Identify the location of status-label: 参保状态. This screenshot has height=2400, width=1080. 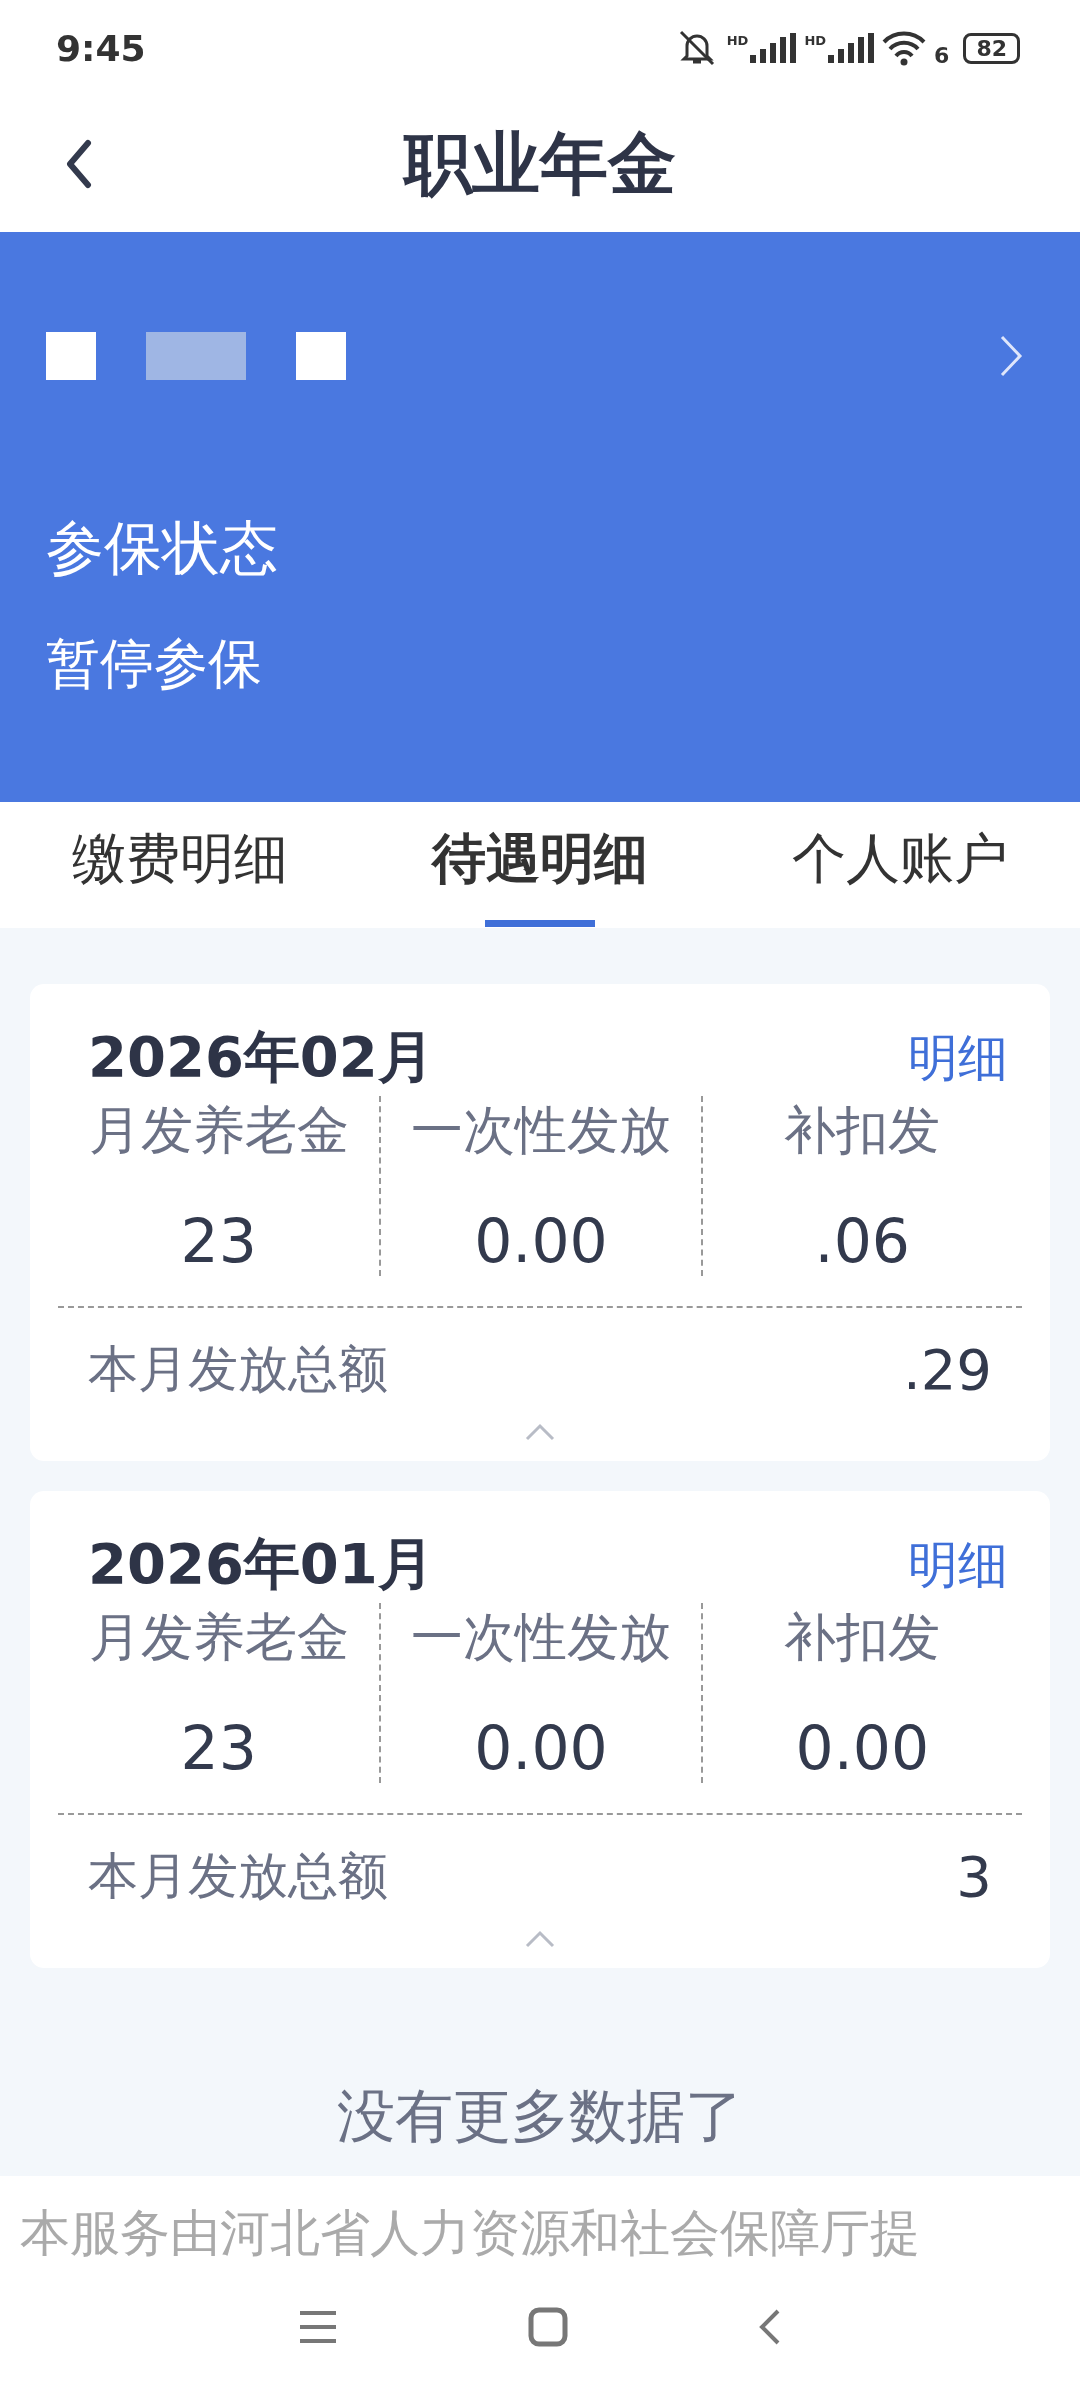
(162, 548).